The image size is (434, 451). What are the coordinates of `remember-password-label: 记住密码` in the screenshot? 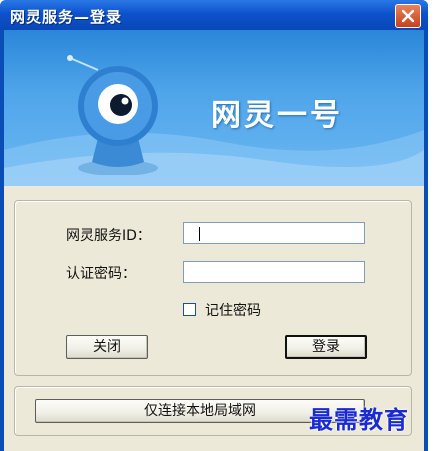 It's located at (233, 310).